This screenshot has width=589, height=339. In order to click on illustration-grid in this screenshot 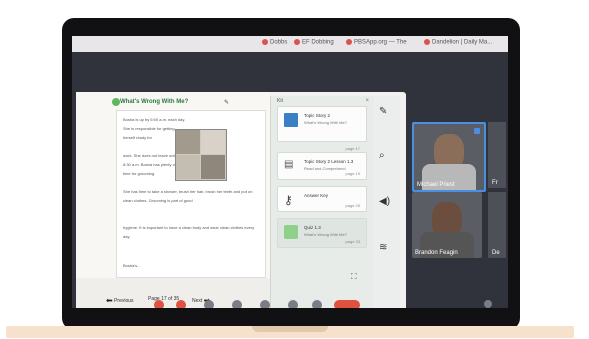, I will do `click(201, 155)`.